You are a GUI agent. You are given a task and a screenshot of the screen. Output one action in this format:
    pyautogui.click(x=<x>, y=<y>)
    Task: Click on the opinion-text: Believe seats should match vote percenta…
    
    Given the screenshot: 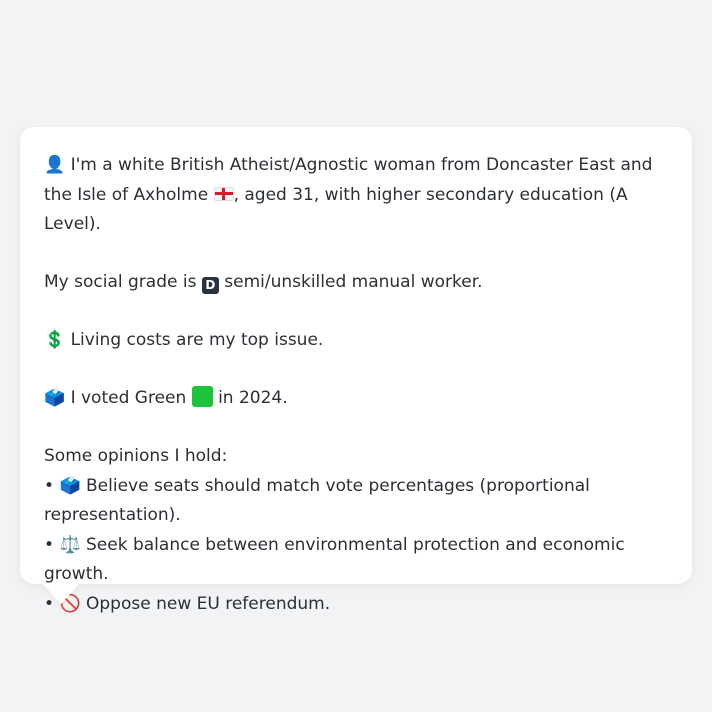 What is the action you would take?
    pyautogui.click(x=317, y=500)
    